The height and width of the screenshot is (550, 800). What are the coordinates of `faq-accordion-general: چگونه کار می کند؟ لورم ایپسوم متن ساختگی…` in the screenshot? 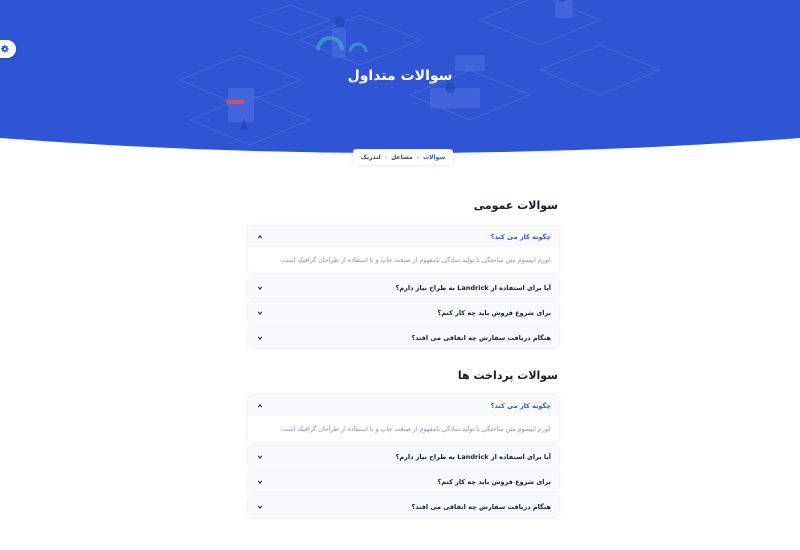 It's located at (403, 289).